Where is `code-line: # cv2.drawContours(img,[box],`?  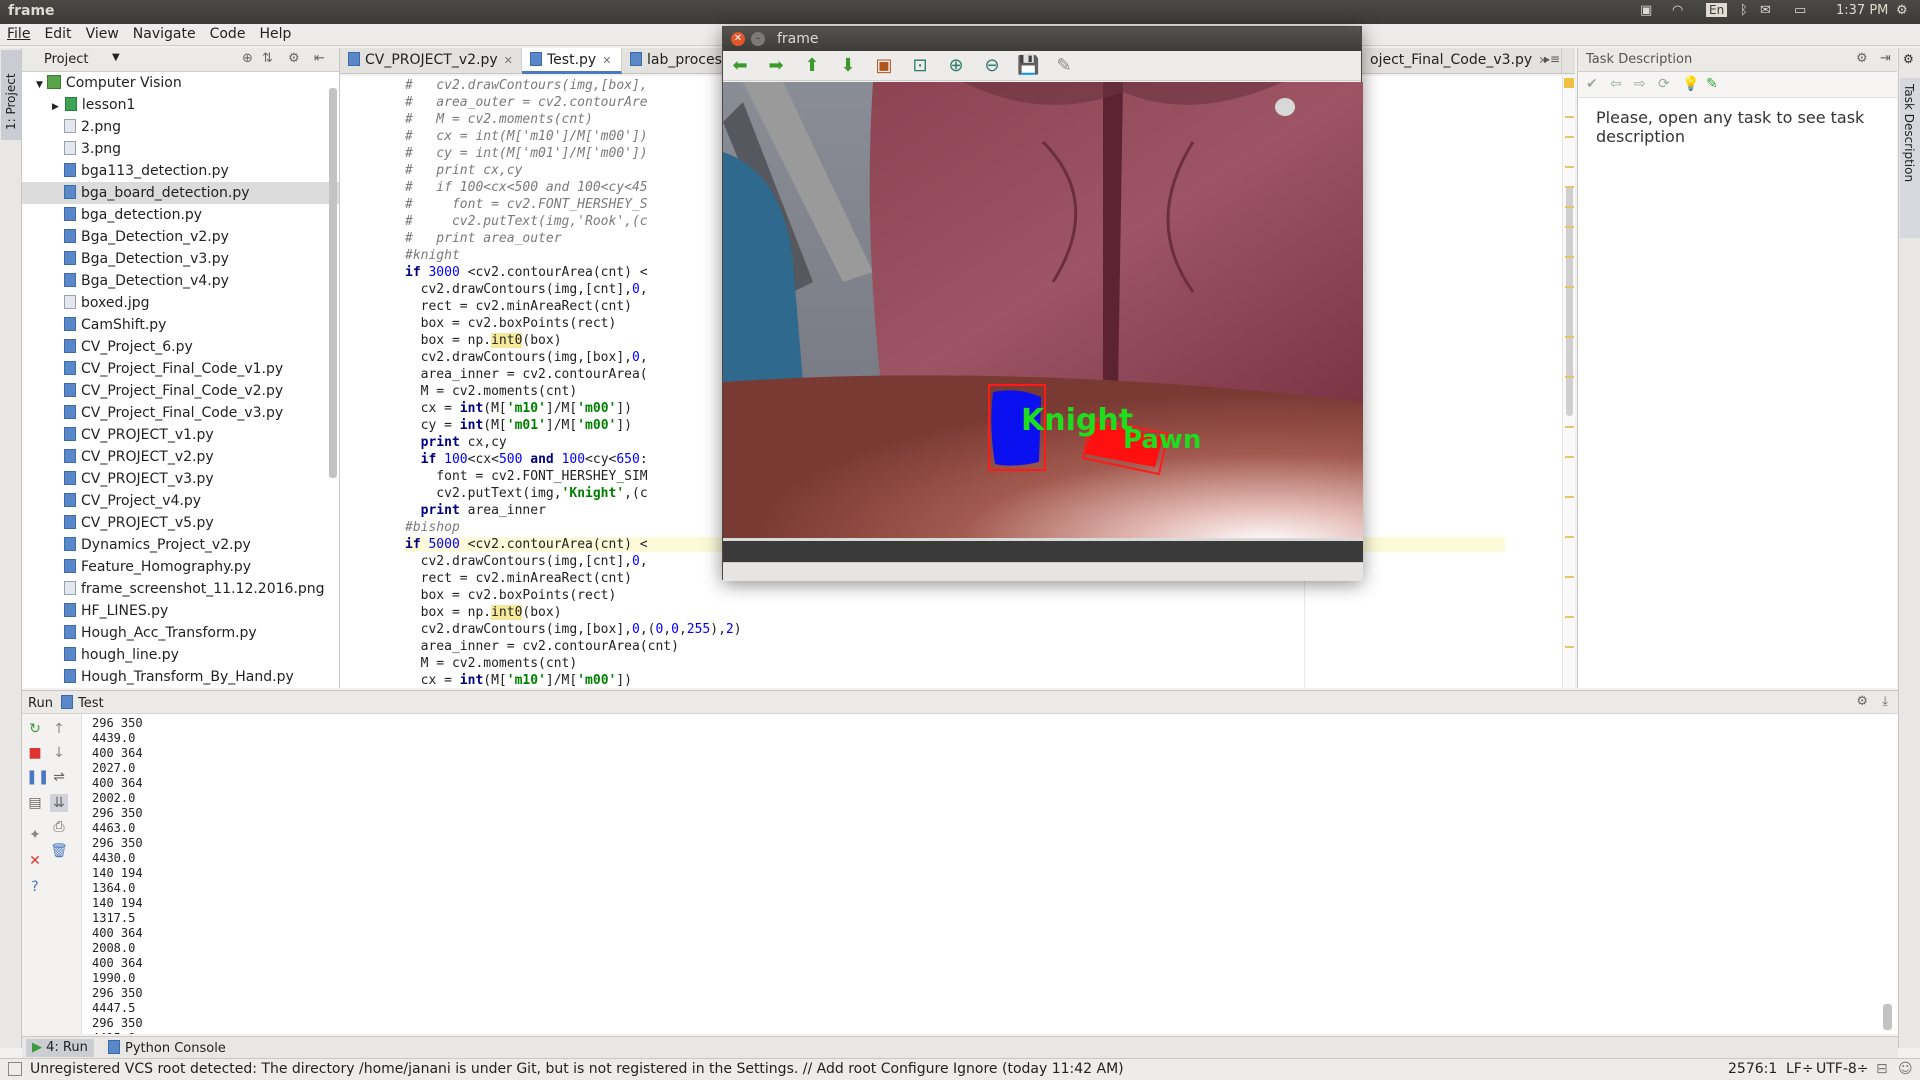 code-line: # cv2.drawContours(img,[box], is located at coordinates (526, 85).